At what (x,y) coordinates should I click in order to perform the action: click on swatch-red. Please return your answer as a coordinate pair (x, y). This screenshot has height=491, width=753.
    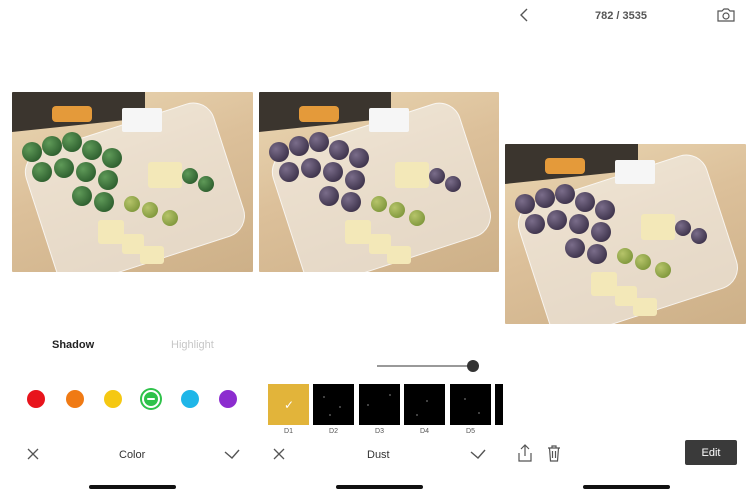
    Looking at the image, I should click on (36, 399).